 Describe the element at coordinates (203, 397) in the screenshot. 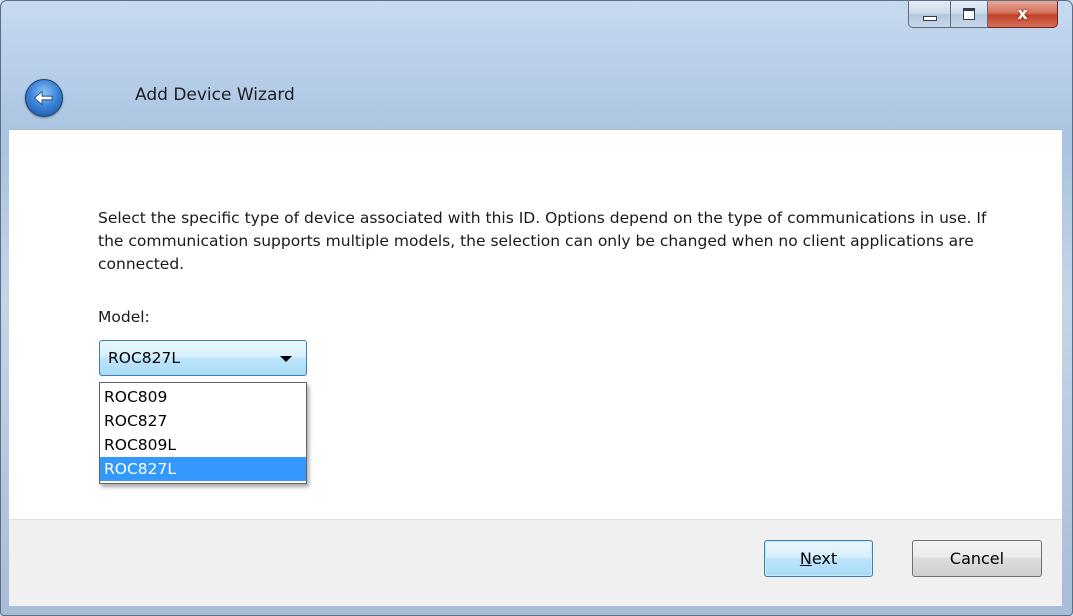

I see `model-option-roc809: ROC809` at that location.